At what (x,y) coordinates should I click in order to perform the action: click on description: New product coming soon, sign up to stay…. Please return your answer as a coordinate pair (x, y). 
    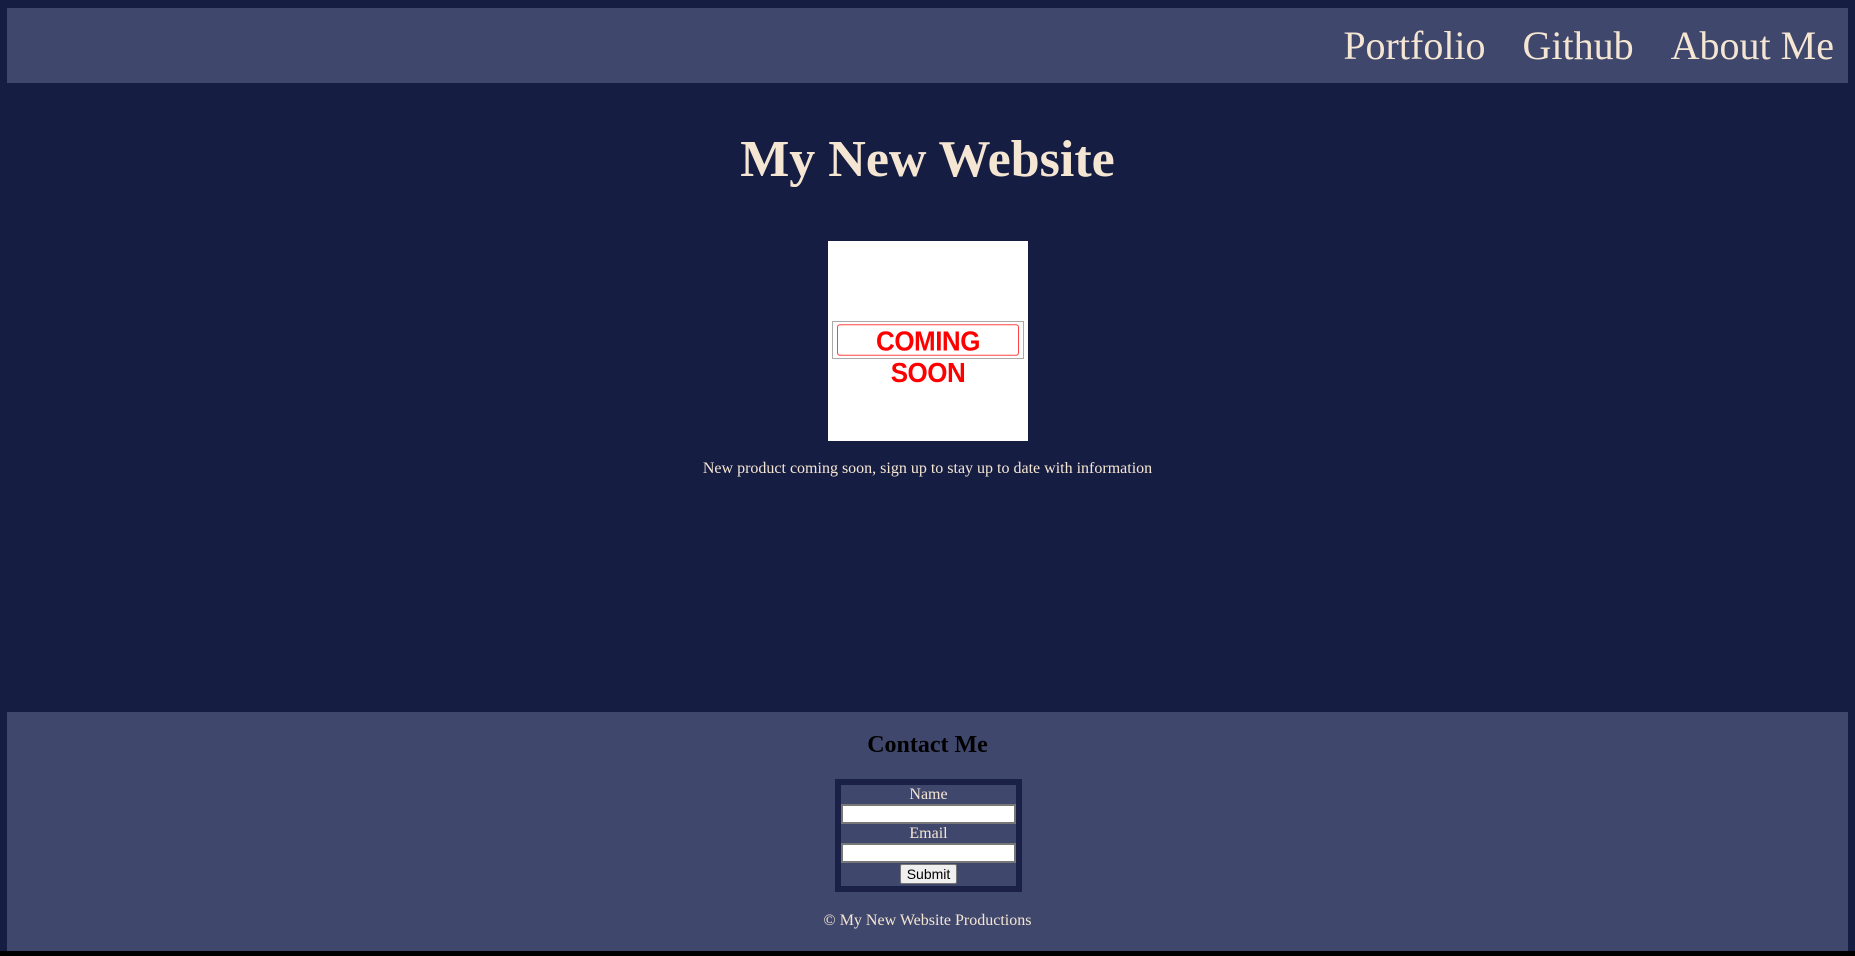
    Looking at the image, I should click on (927, 468).